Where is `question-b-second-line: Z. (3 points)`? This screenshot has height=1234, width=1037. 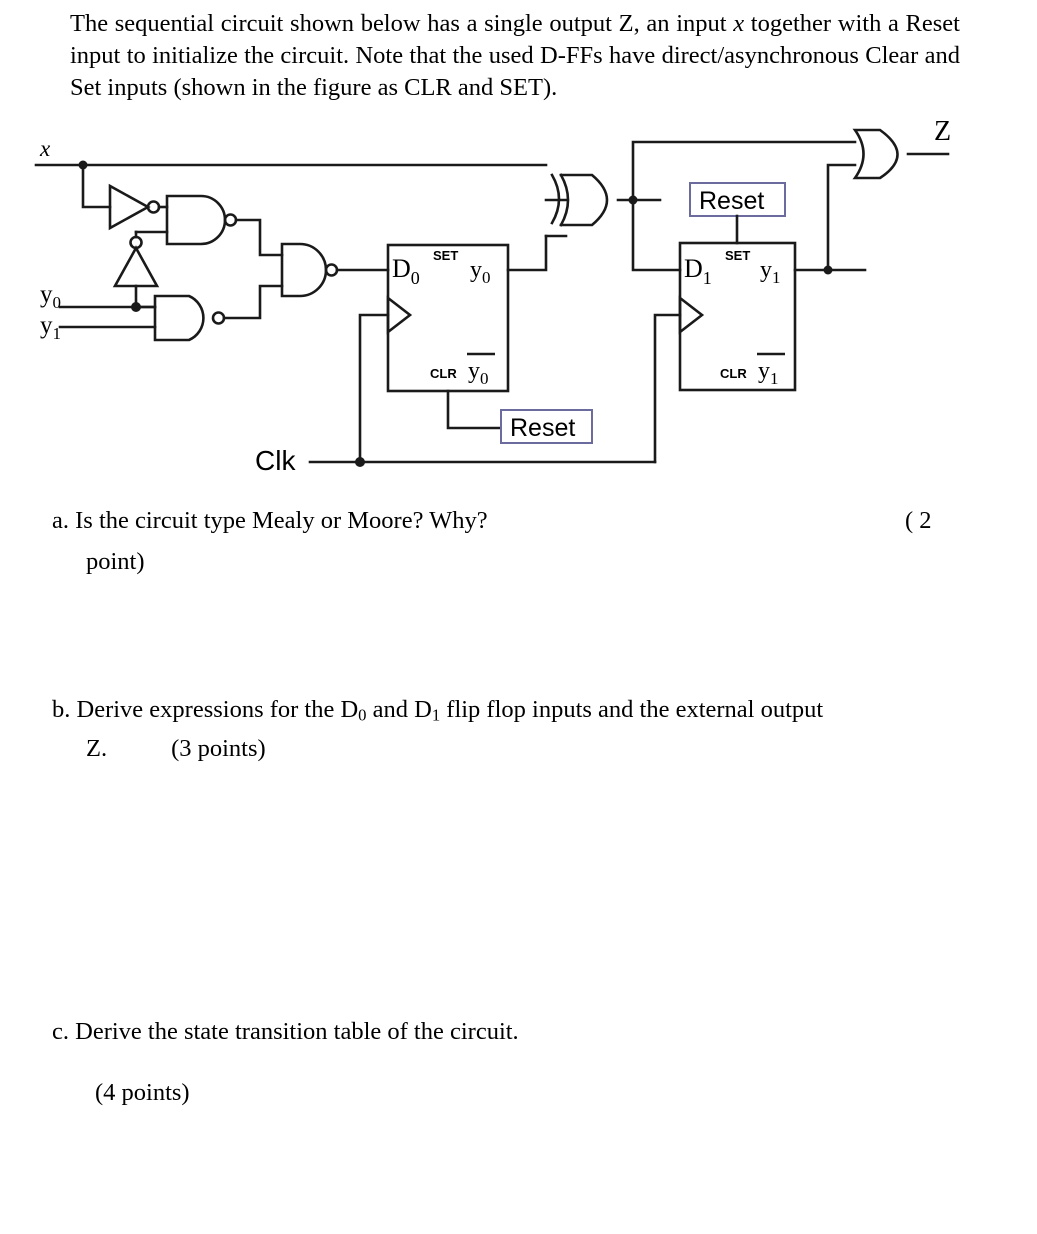
question-b-second-line: Z. (3 points) is located at coordinates (176, 749).